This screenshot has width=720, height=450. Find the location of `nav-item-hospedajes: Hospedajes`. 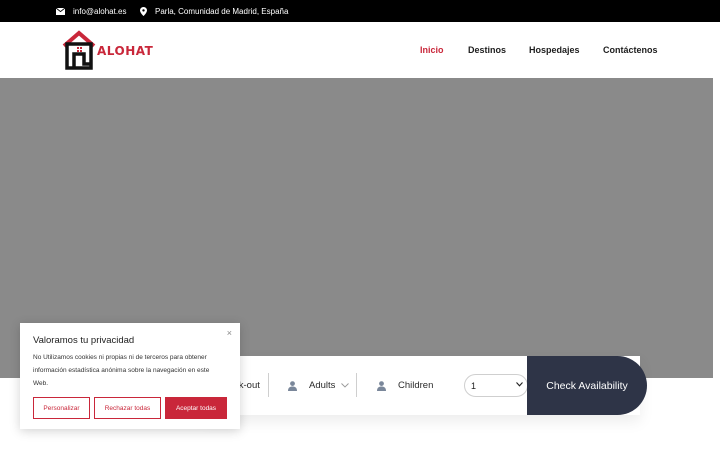

nav-item-hospedajes: Hospedajes is located at coordinates (554, 50).